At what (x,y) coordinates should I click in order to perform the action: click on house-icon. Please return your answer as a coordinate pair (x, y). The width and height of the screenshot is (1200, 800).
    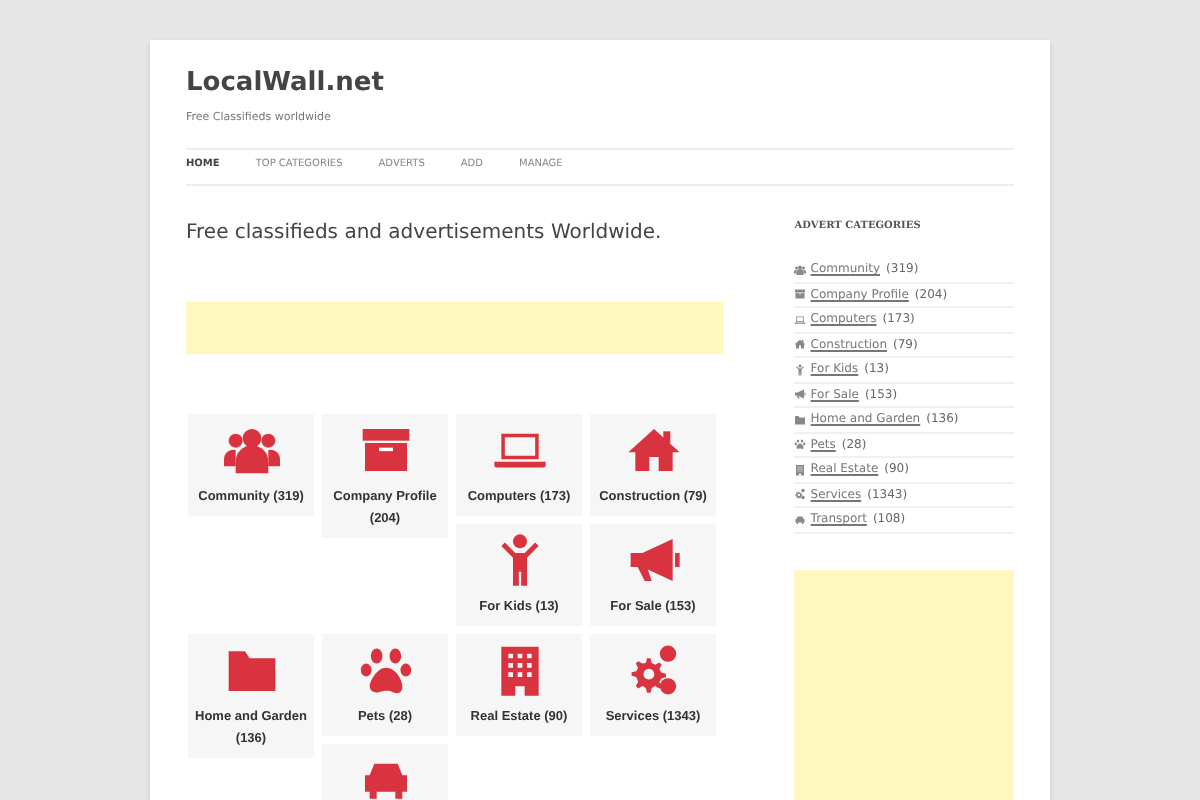
    Looking at the image, I should click on (800, 344).